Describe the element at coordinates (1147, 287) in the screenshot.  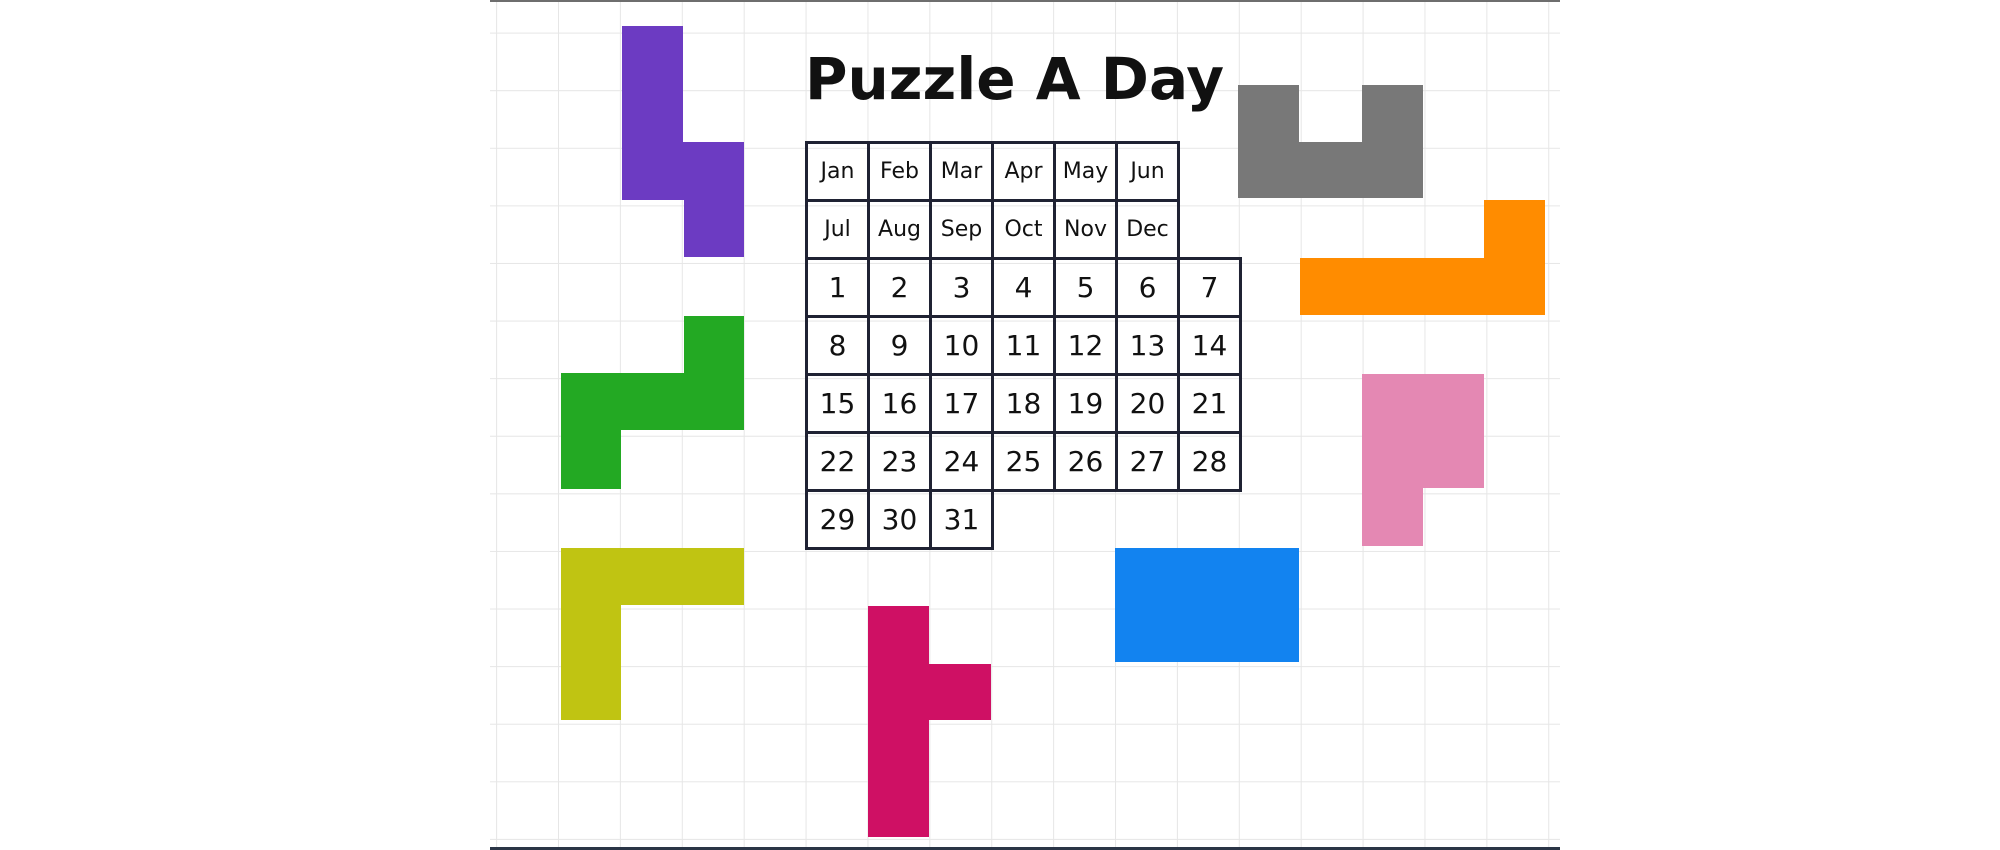
I see `day-cell-6: 6` at that location.